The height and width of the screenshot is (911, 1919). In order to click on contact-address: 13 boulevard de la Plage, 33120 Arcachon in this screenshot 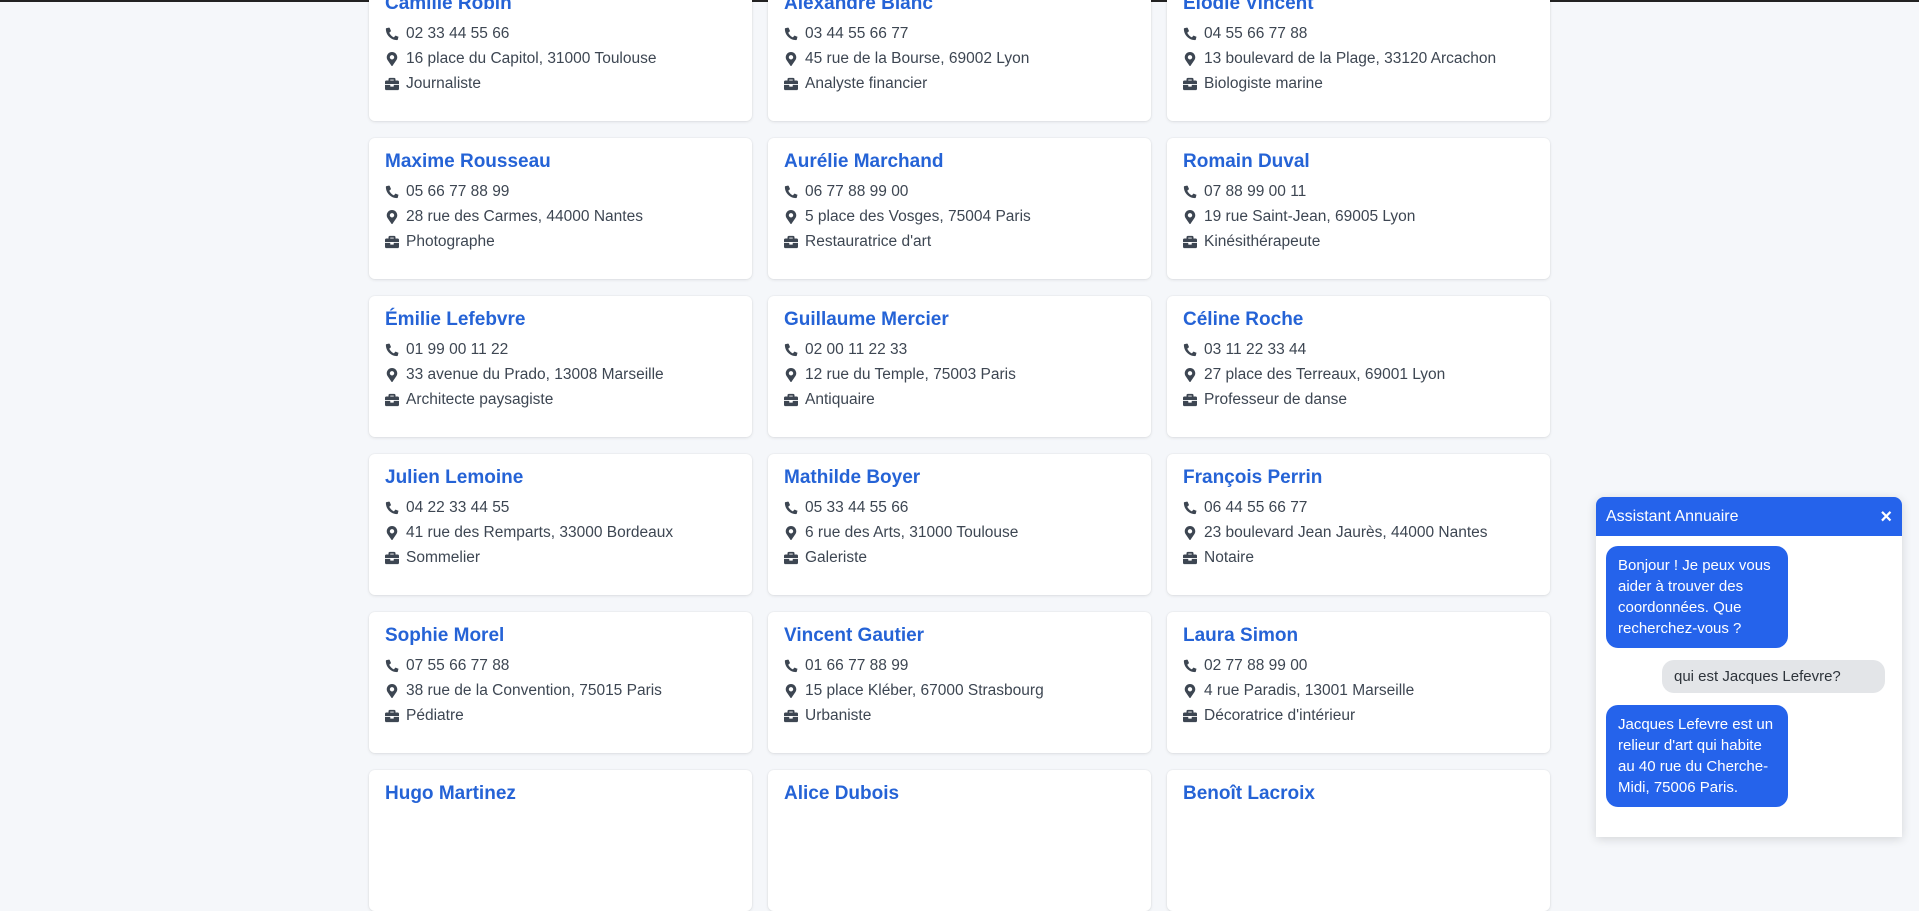, I will do `click(1350, 58)`.